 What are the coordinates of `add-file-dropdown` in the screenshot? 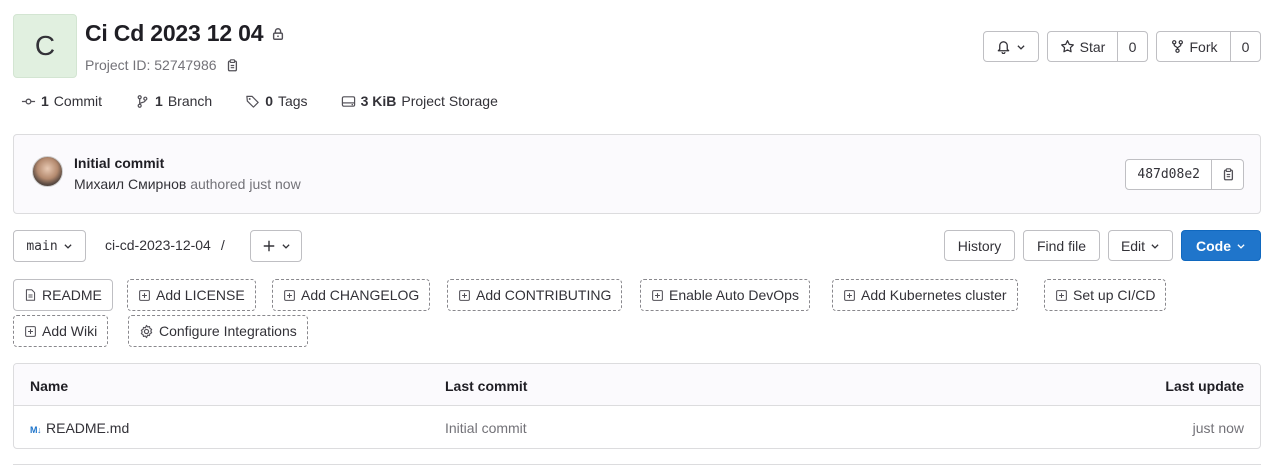 It's located at (276, 246).